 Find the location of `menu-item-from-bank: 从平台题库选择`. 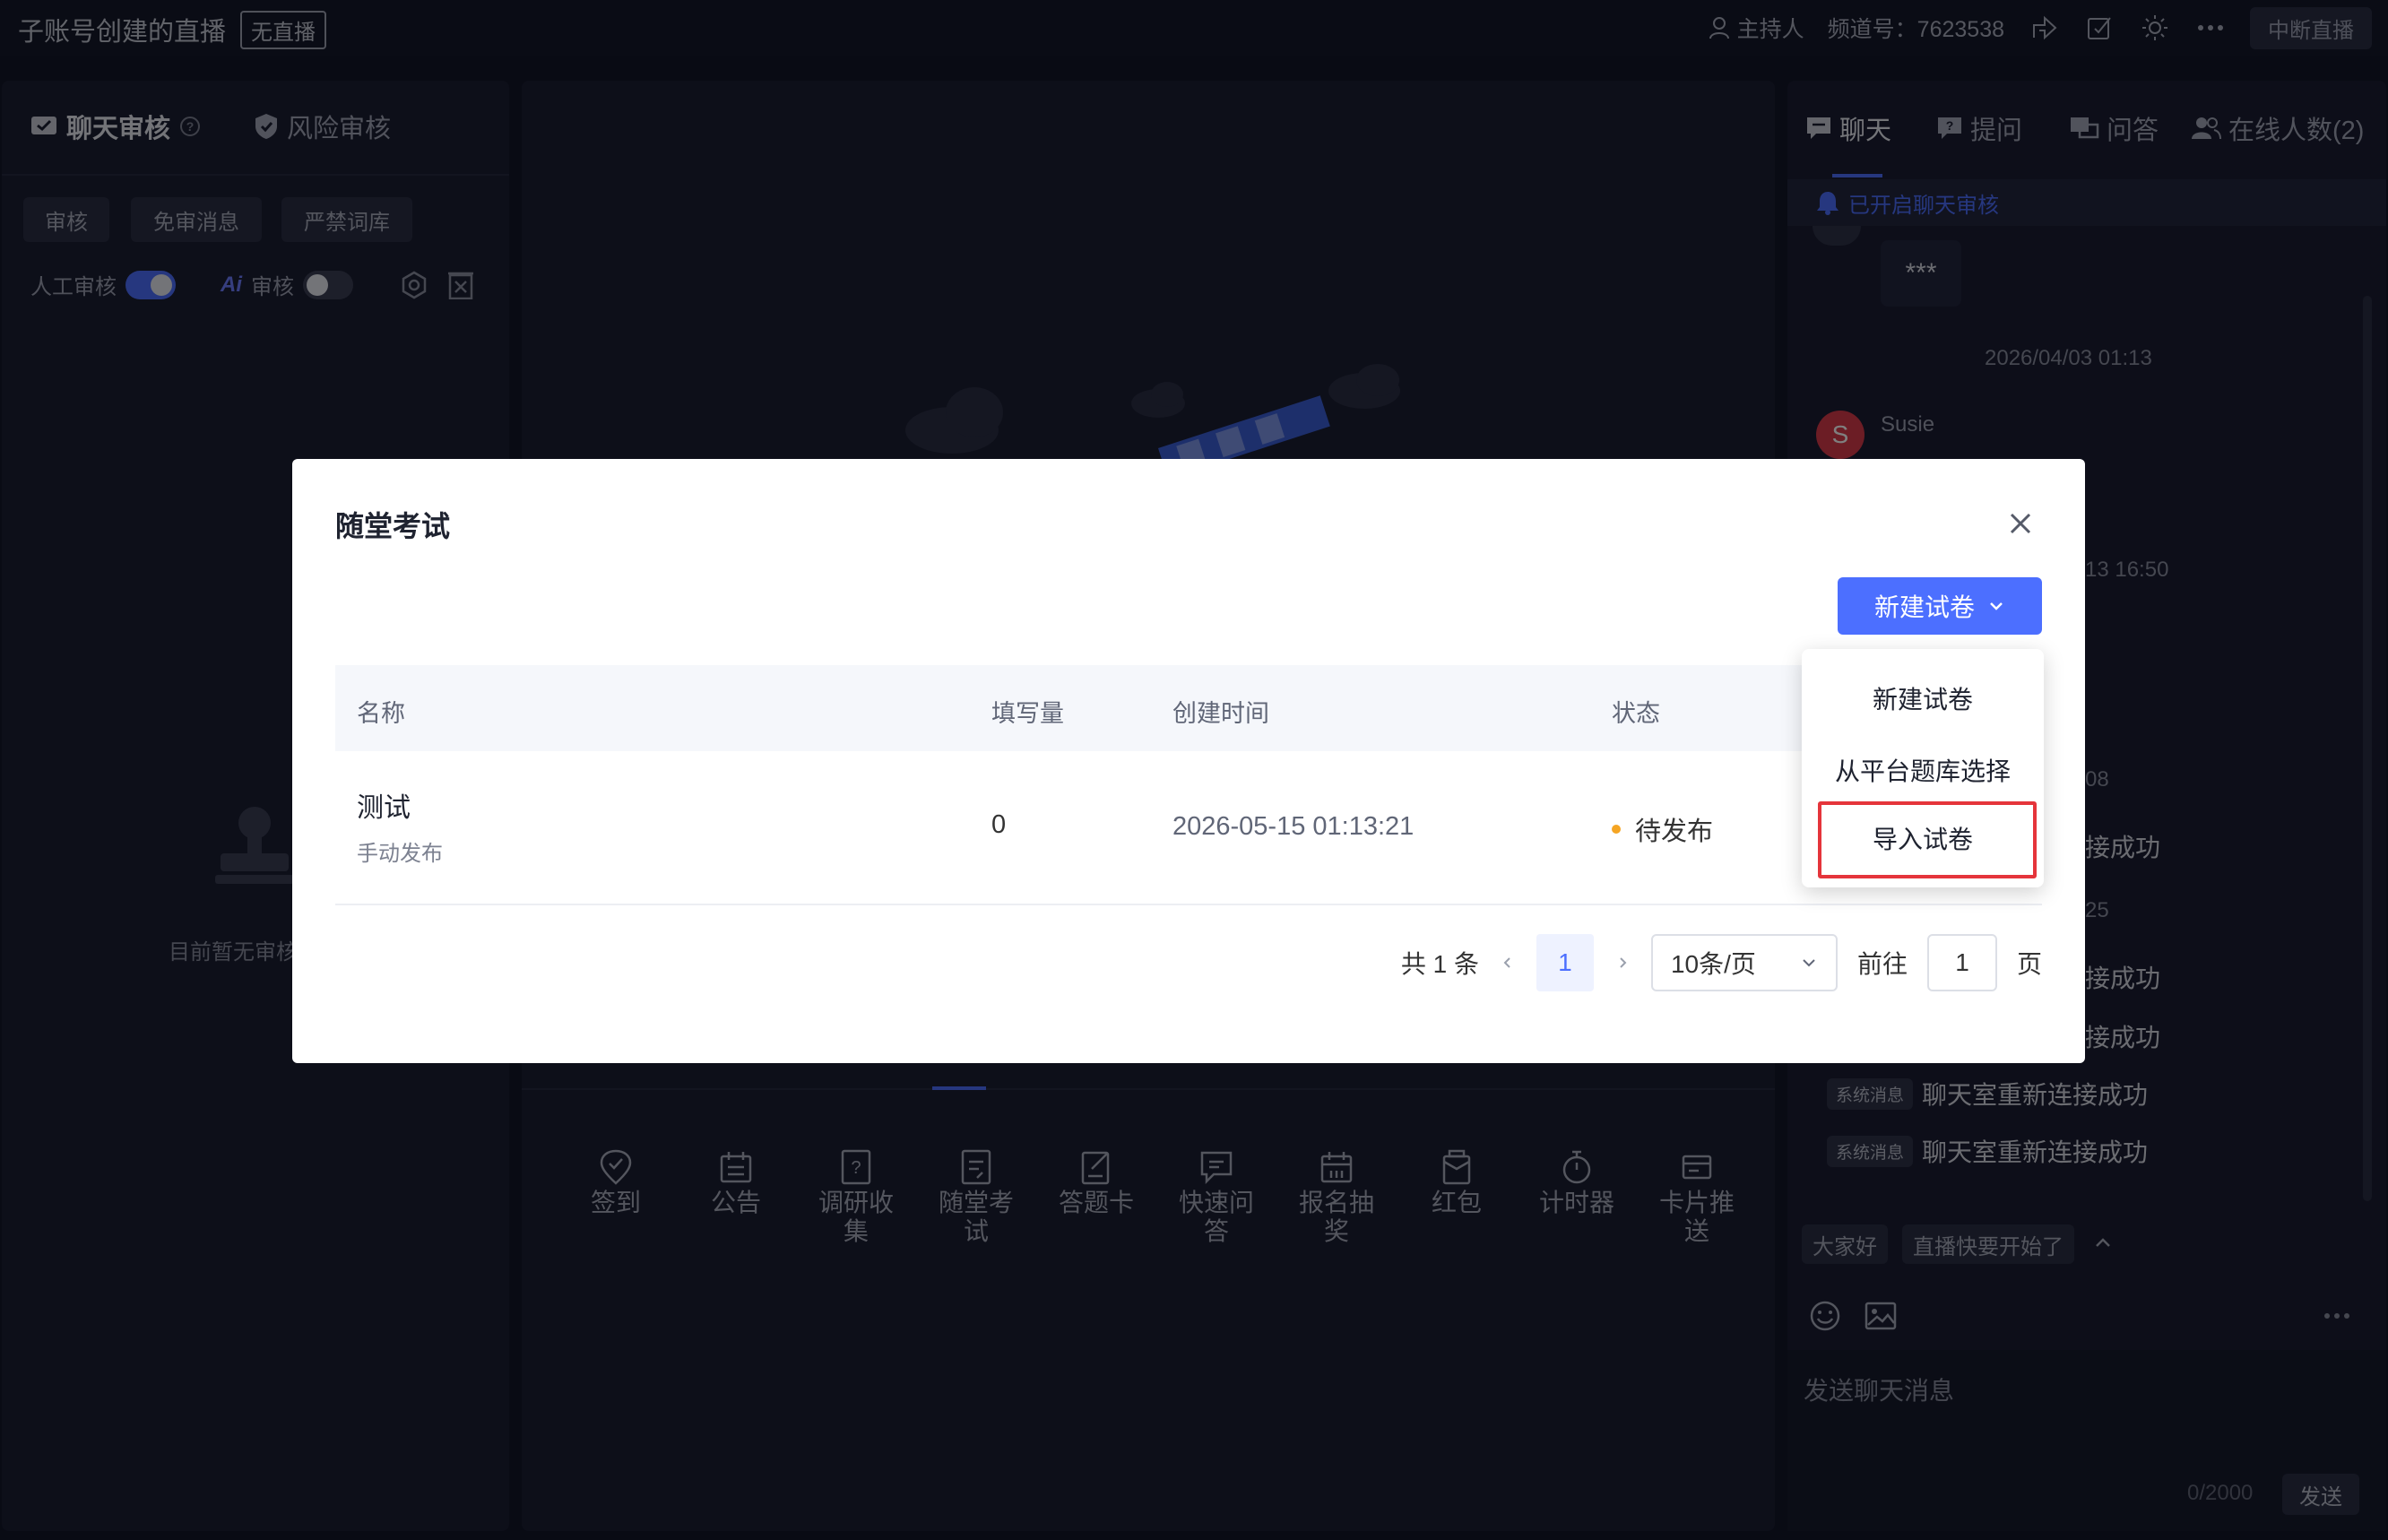

menu-item-from-bank: 从平台题库选择 is located at coordinates (1923, 770).